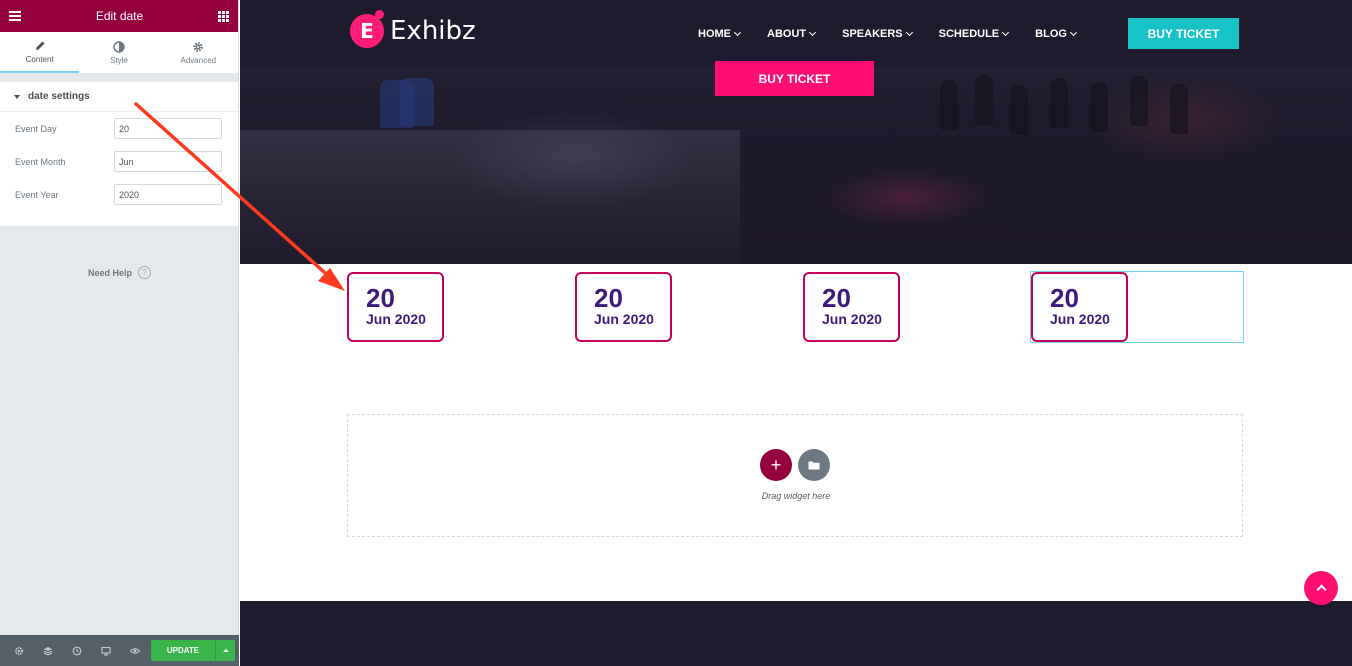 The height and width of the screenshot is (666, 1352). What do you see at coordinates (144, 272) in the screenshot?
I see `question-icon: ?` at bounding box center [144, 272].